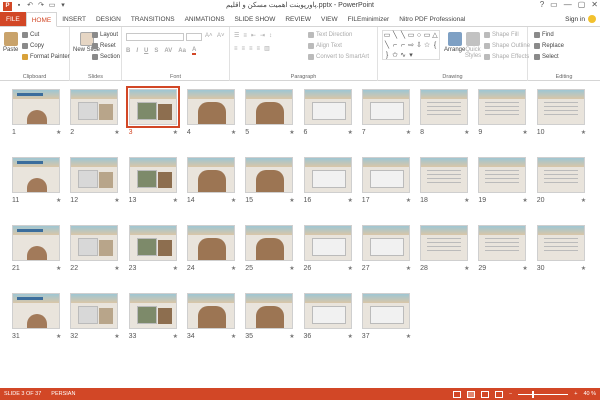 This screenshot has width=600, height=400. Describe the element at coordinates (155, 37) in the screenshot. I see `font-name-box` at that location.